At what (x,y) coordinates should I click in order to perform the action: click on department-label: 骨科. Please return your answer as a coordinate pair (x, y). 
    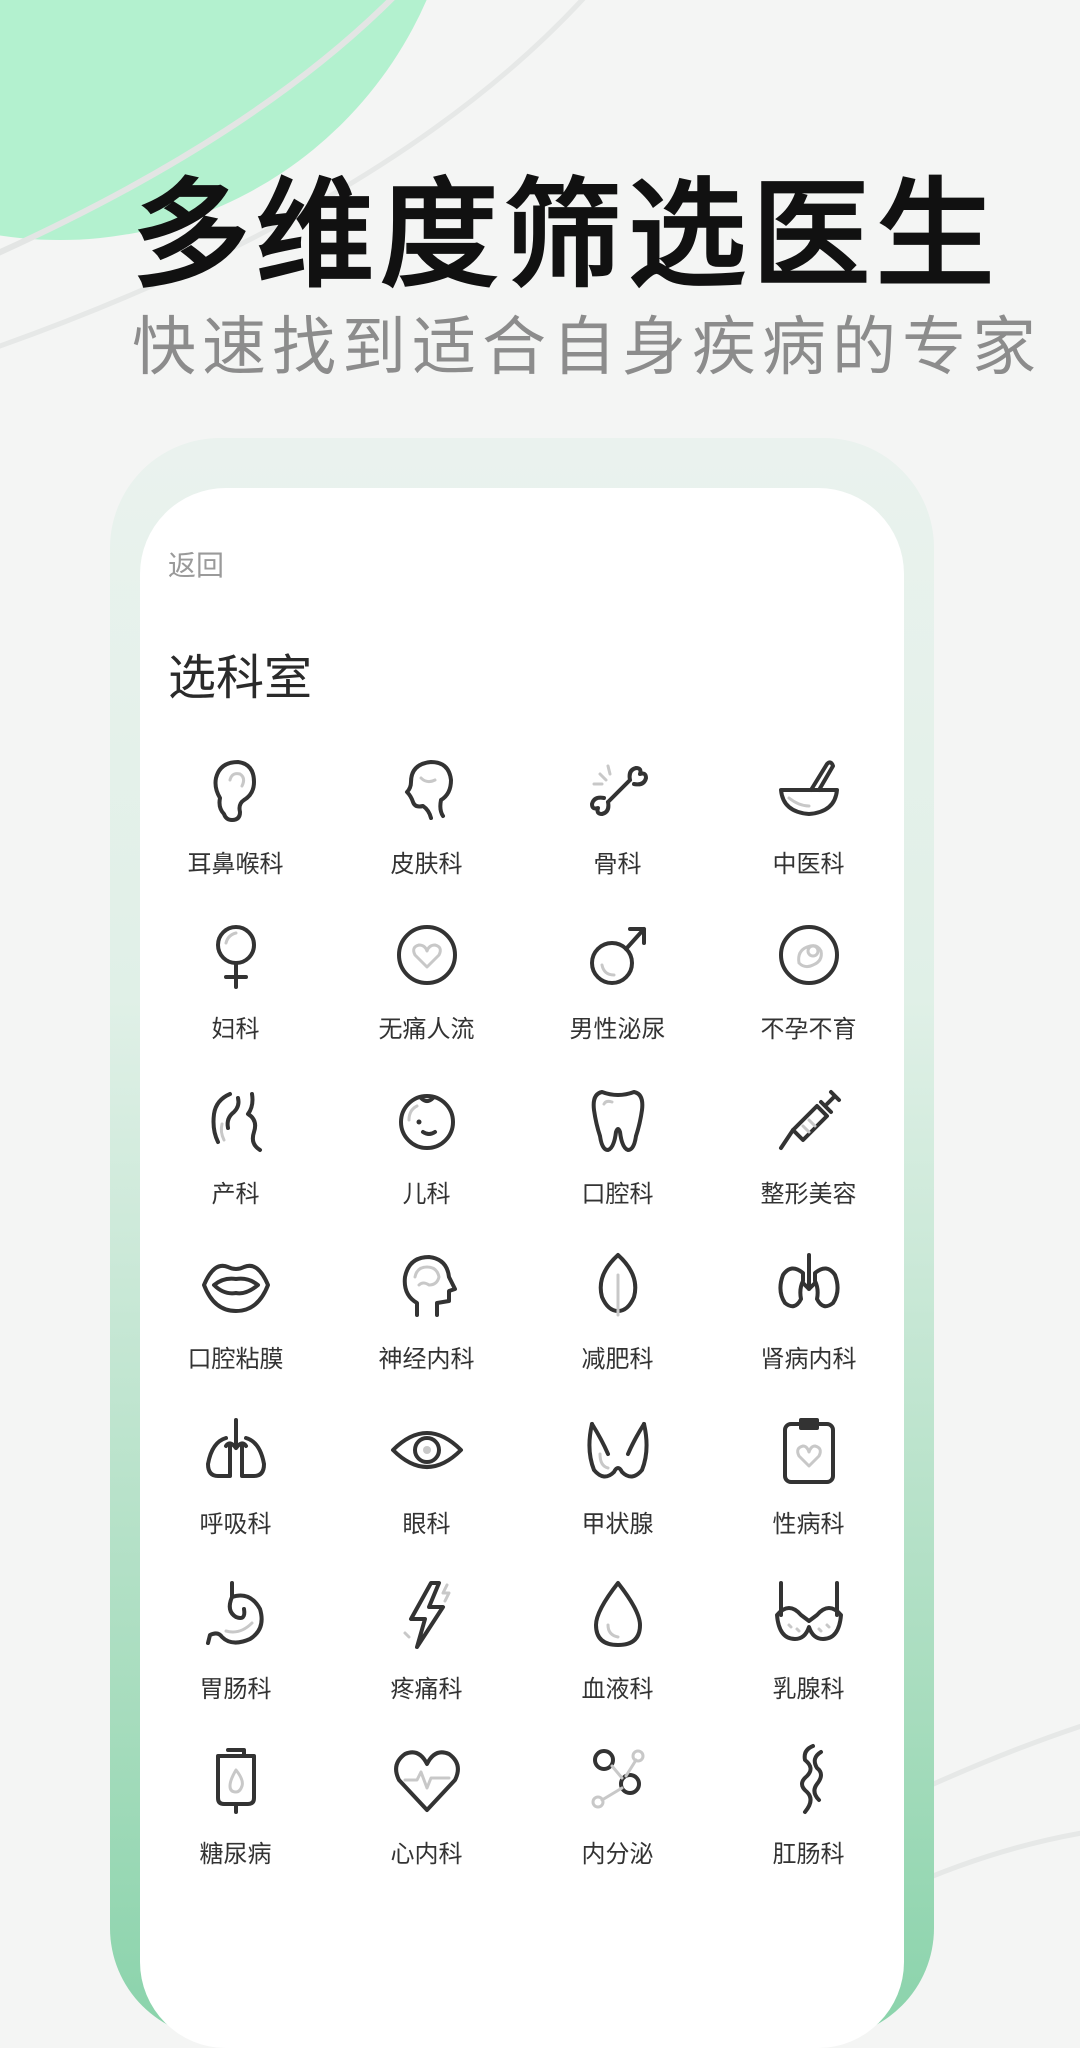
    Looking at the image, I should click on (617, 864).